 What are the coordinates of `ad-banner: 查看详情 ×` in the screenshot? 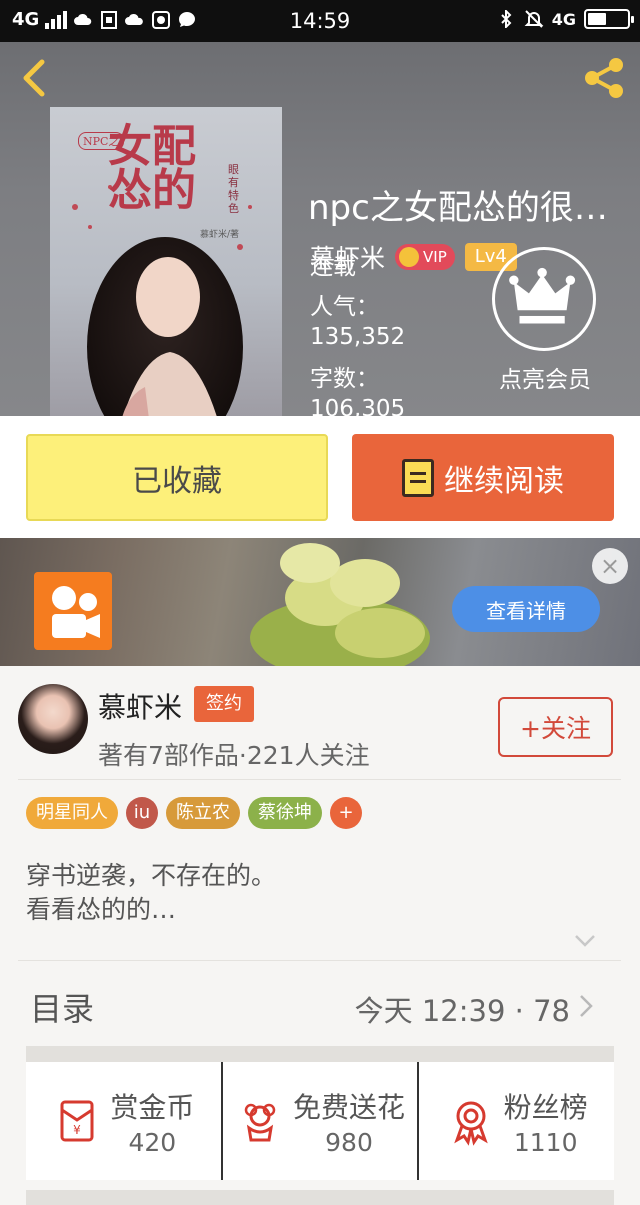 It's located at (320, 602).